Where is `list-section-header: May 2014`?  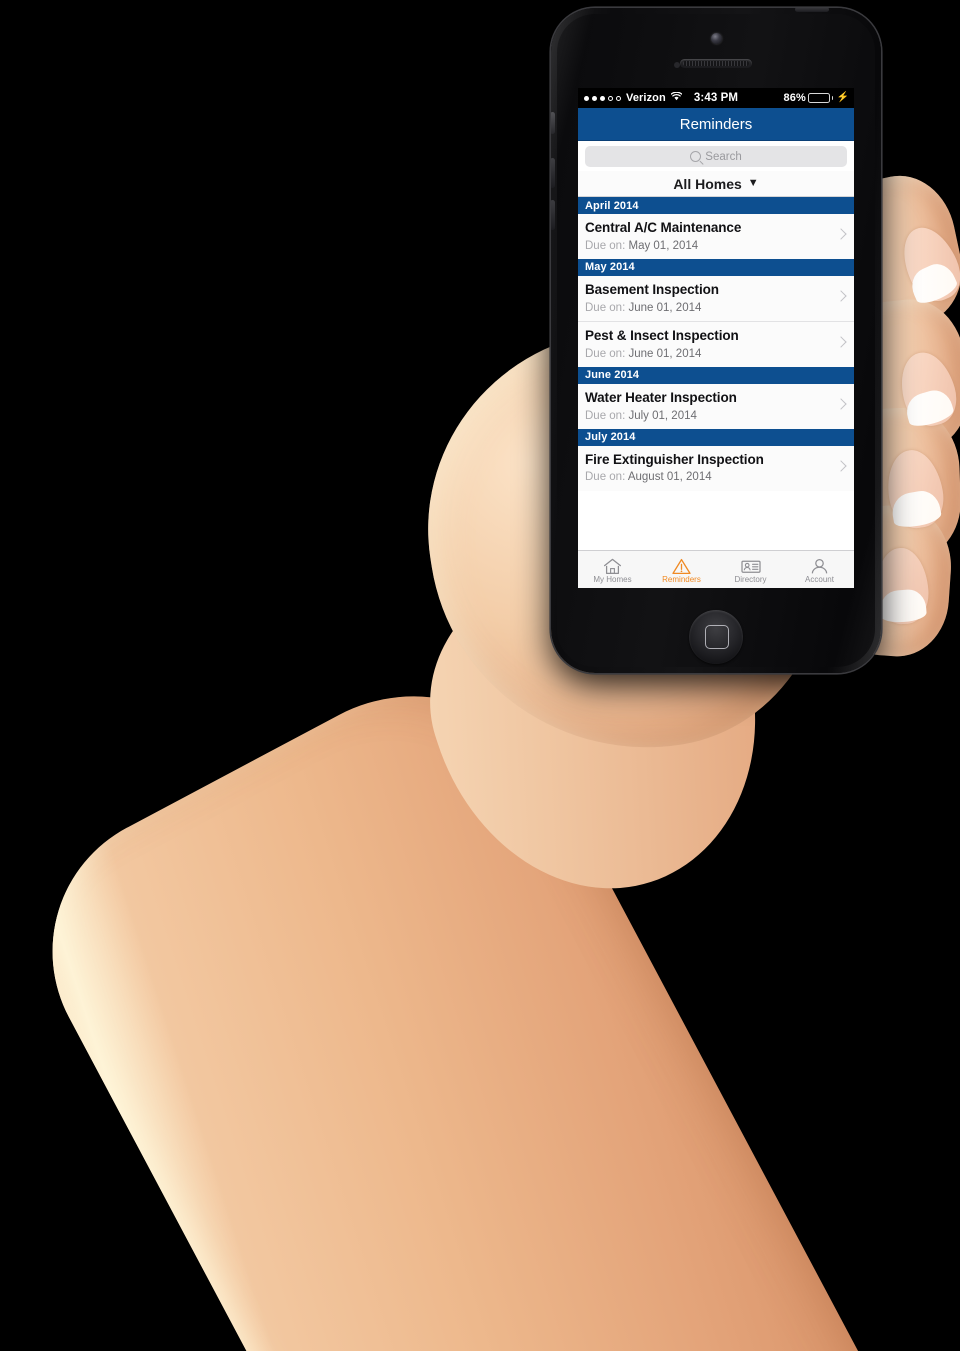
list-section-header: May 2014 is located at coordinates (716, 267).